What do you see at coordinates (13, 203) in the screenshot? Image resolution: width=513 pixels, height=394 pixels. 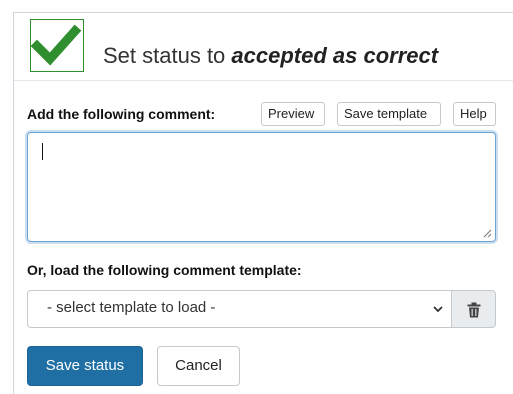 I see `dialog-left-border` at bounding box center [13, 203].